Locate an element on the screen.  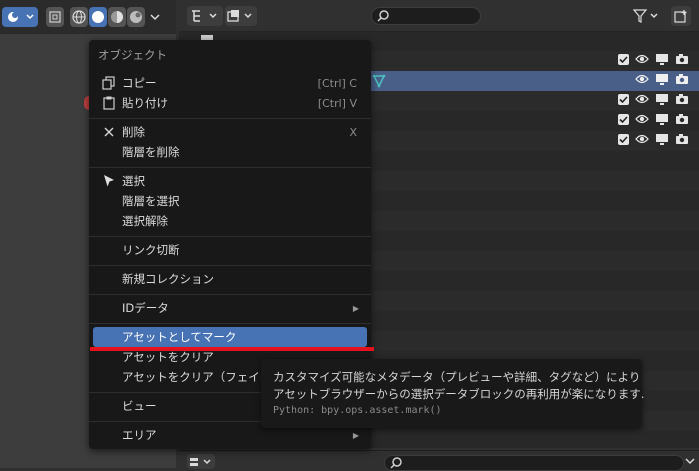
viewport-shading-icon is located at coordinates (21, 17).